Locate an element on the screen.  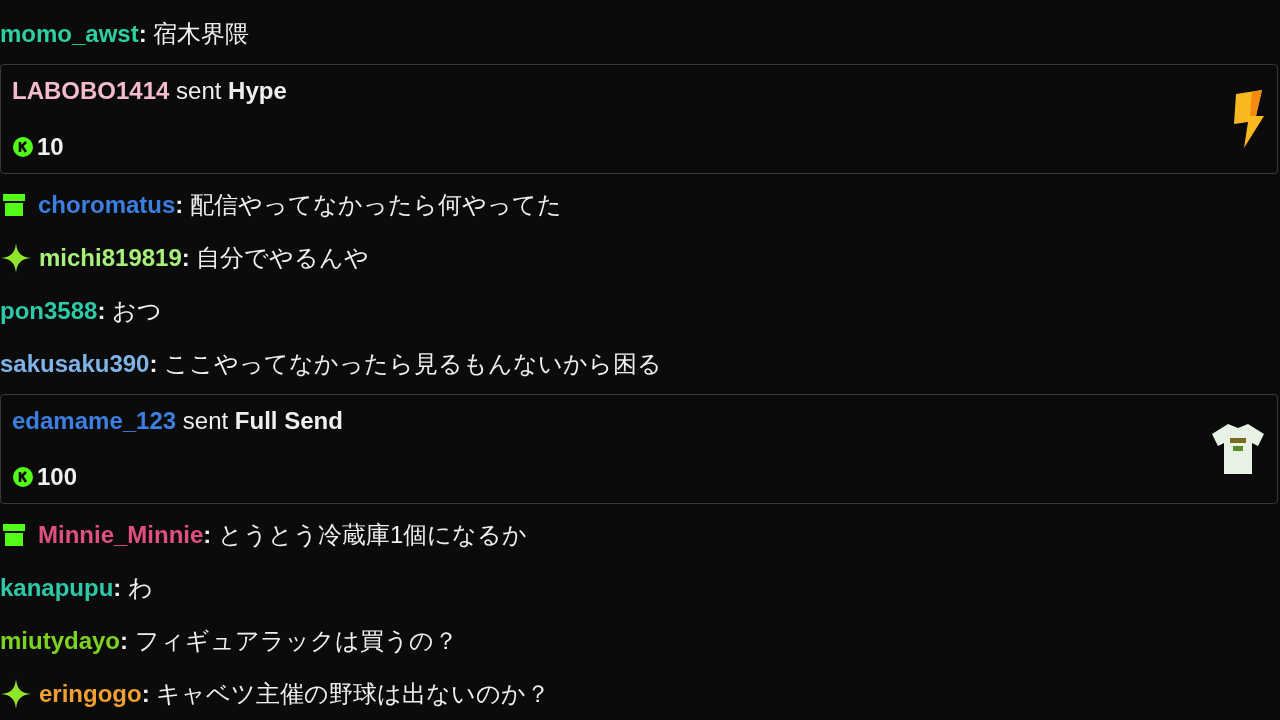
chat-message: miutydayo: フィギュアラックは買うの？ is located at coordinates (229, 640).